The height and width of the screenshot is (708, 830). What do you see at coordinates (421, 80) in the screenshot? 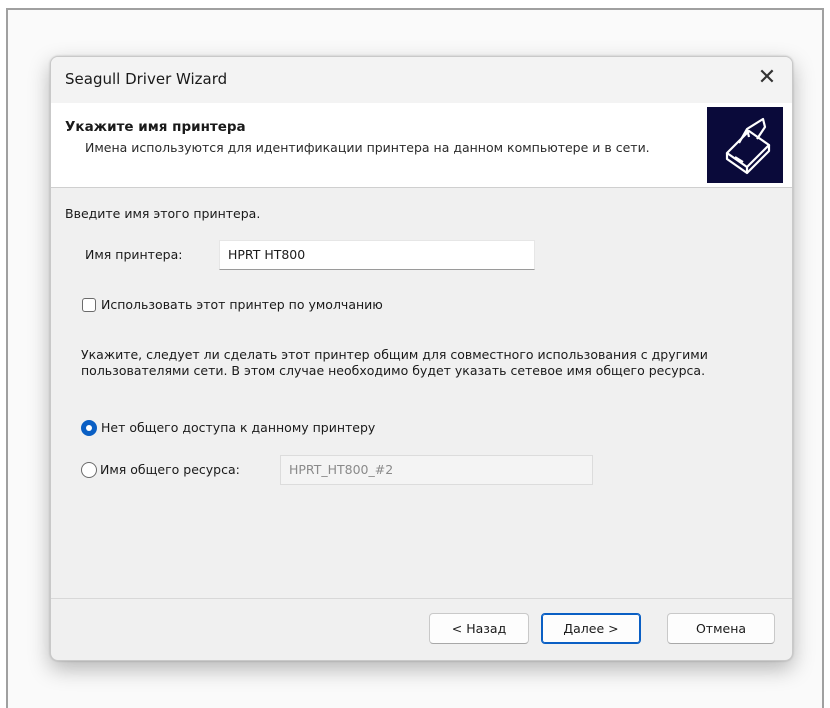
I see `title-bar: Seagull Driver Wizard ✕` at bounding box center [421, 80].